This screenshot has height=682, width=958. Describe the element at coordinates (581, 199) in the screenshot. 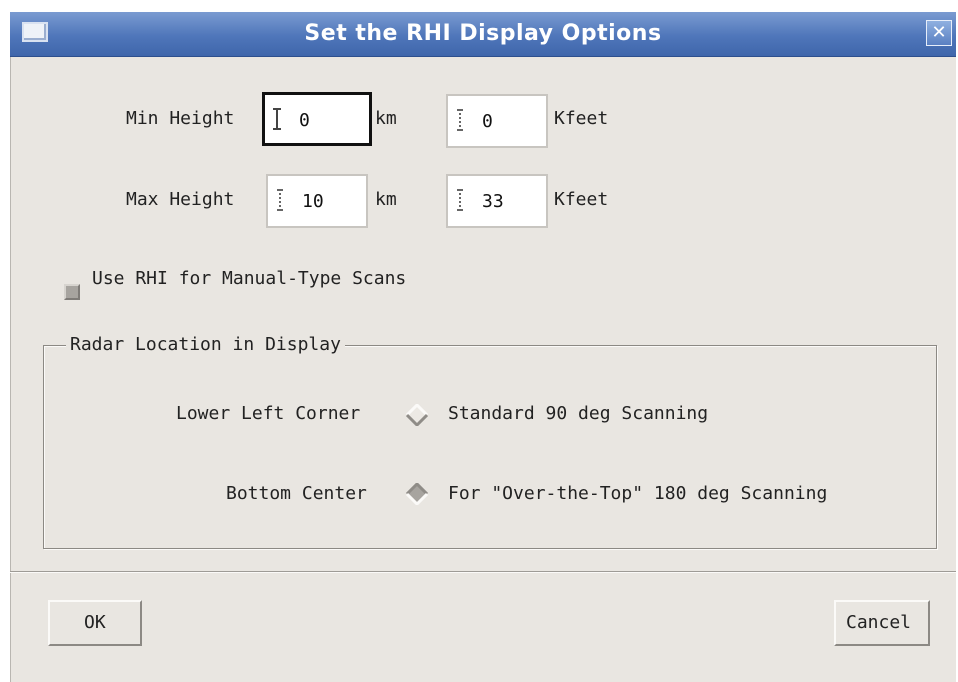

I see `max-height-kfeet-unit: Kfeet` at that location.